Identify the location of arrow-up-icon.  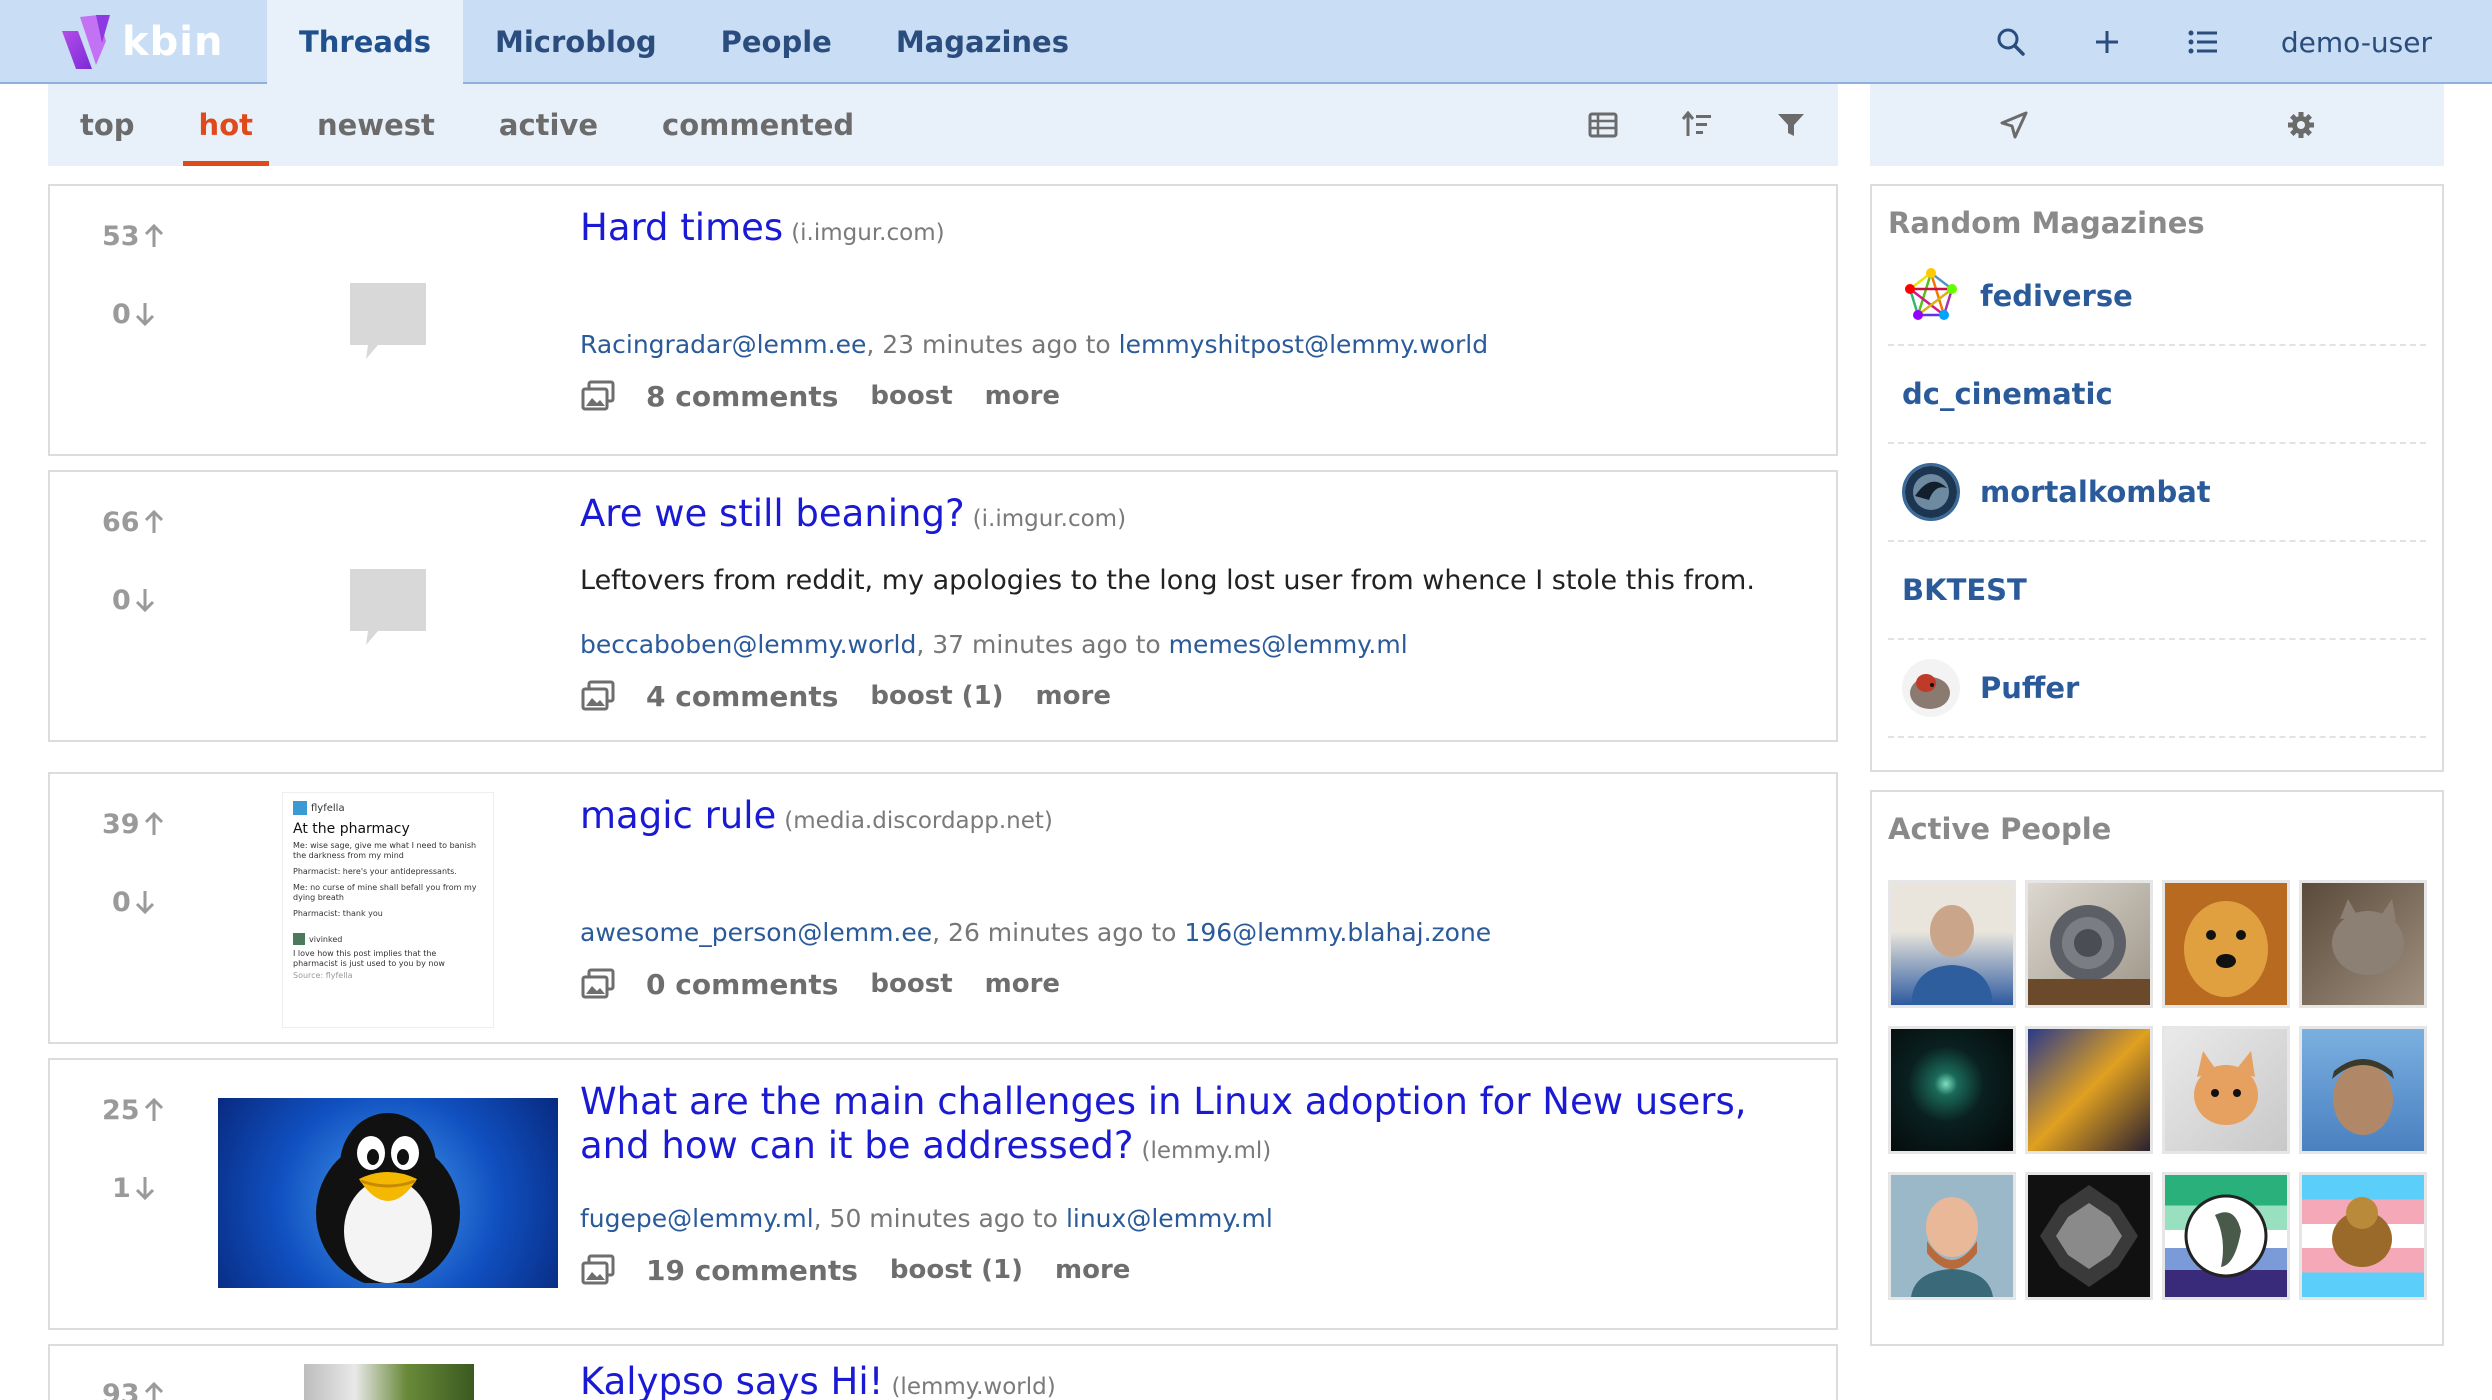
(153, 235).